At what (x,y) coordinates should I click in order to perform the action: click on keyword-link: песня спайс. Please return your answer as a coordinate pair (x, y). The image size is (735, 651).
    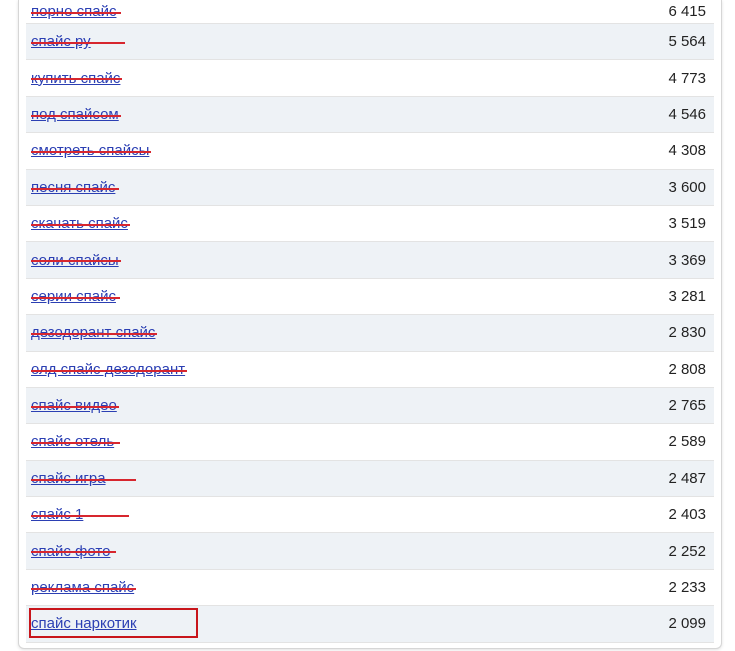
    Looking at the image, I should click on (75, 187).